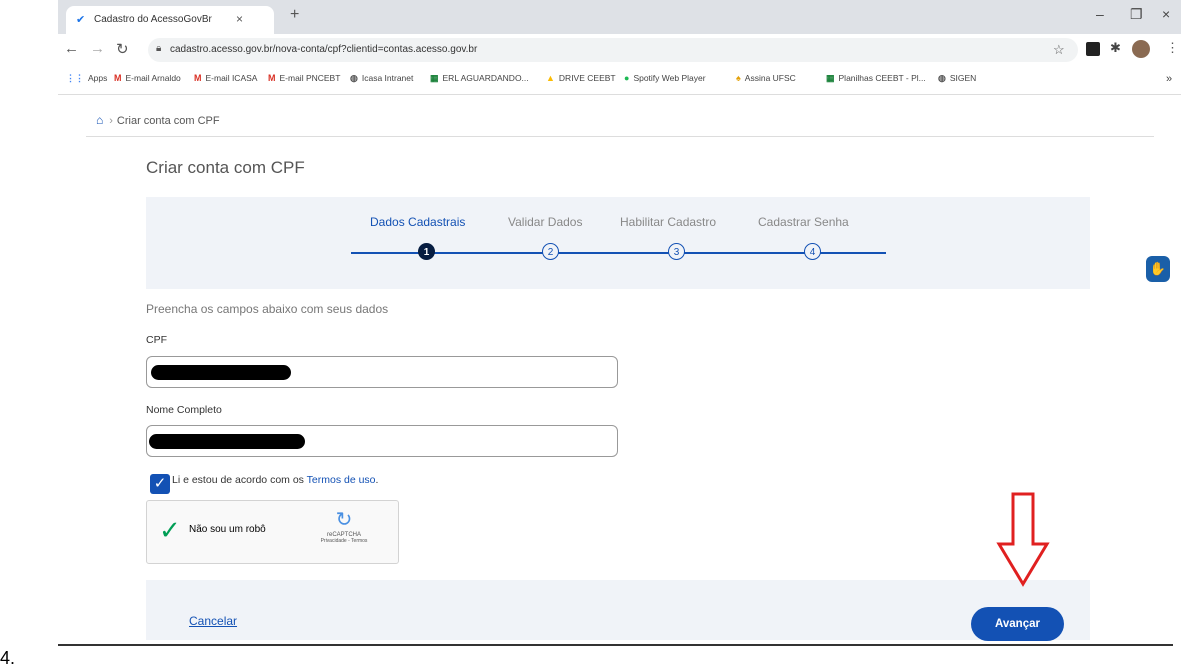  What do you see at coordinates (1093, 49) in the screenshot?
I see `pdf-extension-icon` at bounding box center [1093, 49].